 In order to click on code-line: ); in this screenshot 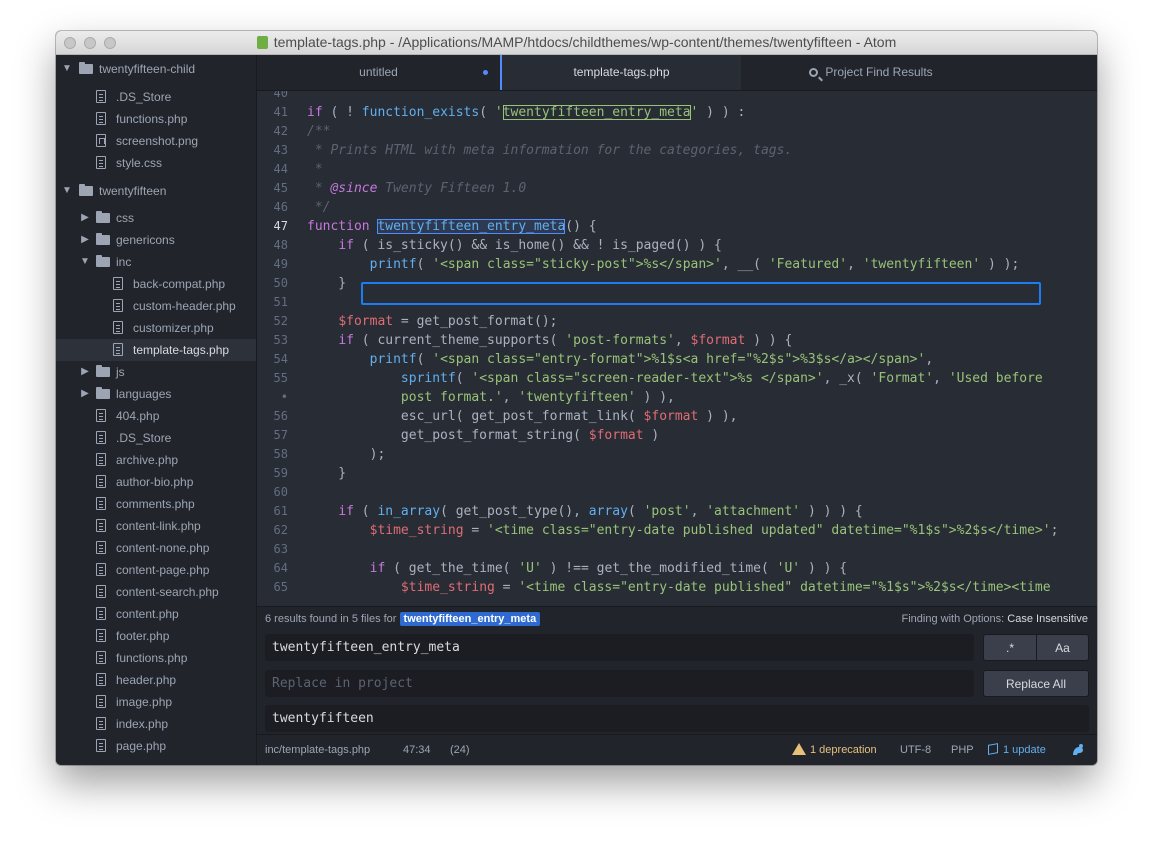, I will do `click(346, 454)`.